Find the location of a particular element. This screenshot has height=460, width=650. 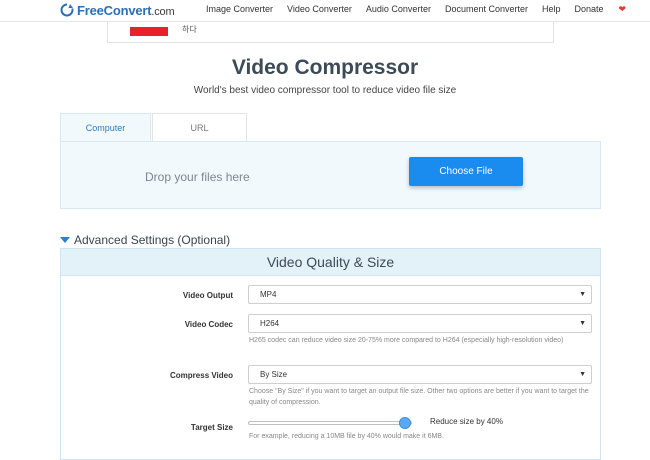

nav-donate: Donate ❤ is located at coordinates (608, 9).